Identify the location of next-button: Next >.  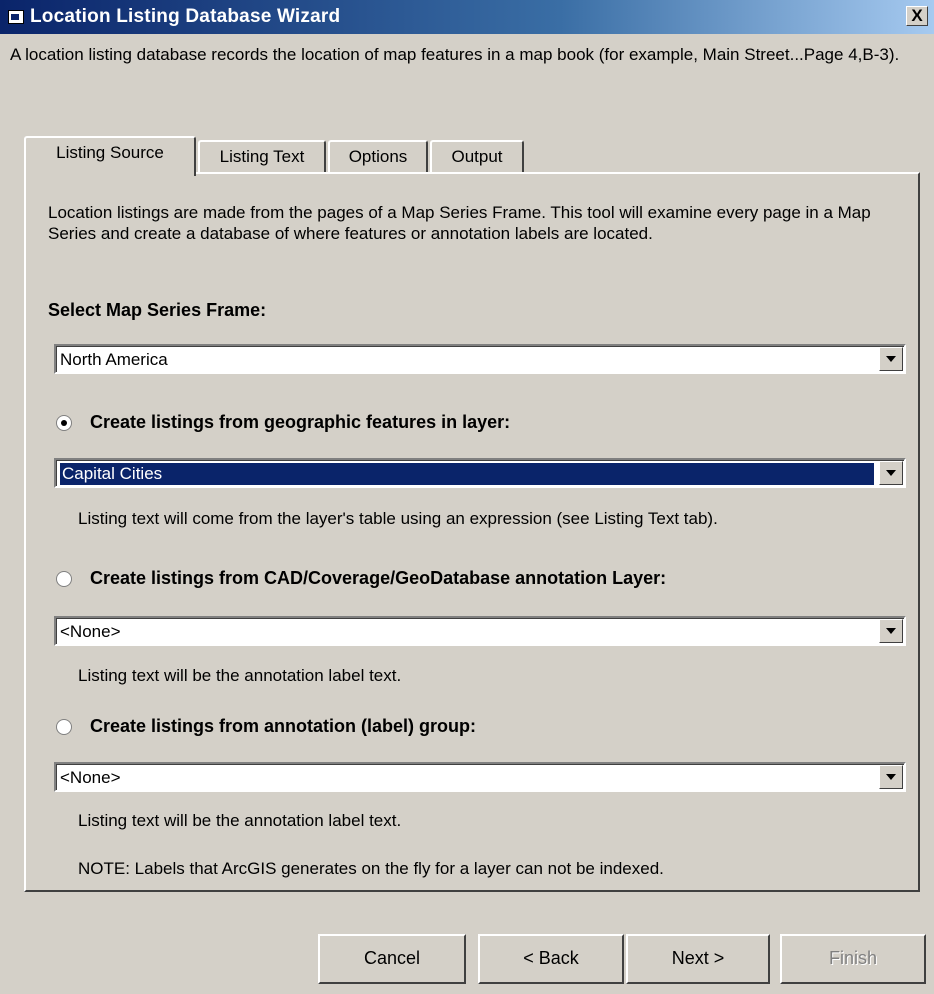
(698, 959).